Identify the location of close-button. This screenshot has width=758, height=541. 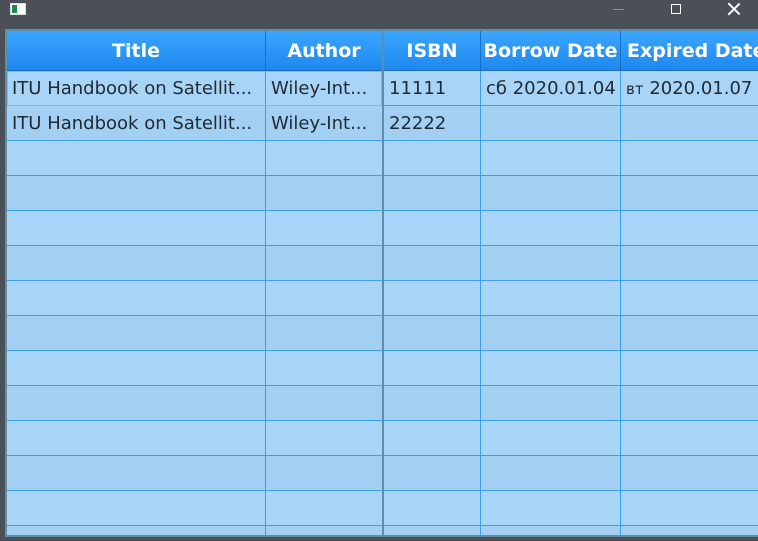
(734, 9).